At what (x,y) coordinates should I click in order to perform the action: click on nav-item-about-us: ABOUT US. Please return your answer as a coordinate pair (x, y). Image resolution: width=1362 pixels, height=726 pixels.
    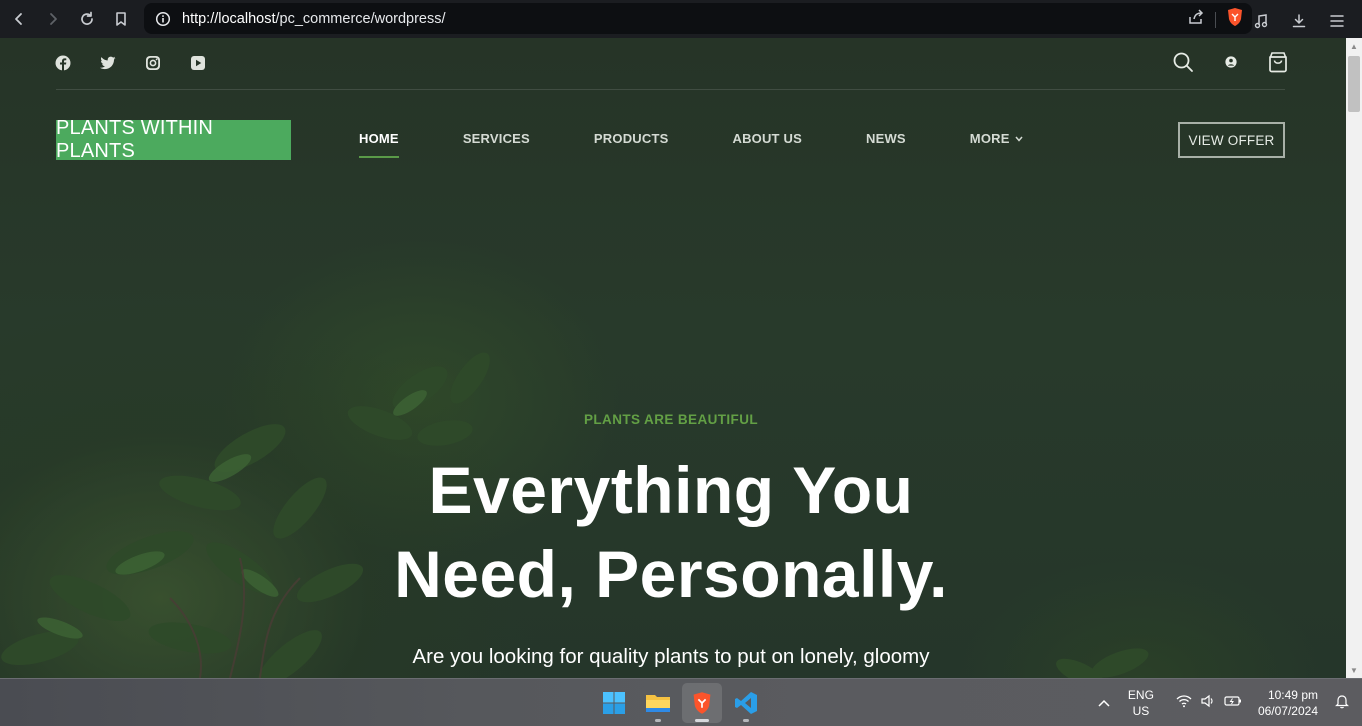
    Looking at the image, I should click on (767, 138).